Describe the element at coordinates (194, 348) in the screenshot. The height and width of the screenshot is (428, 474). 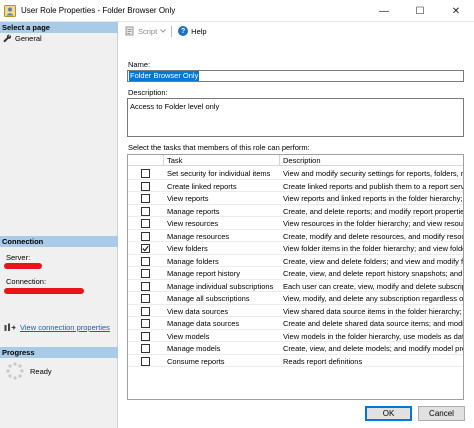
I see `task-name-cell: Manage models` at that location.